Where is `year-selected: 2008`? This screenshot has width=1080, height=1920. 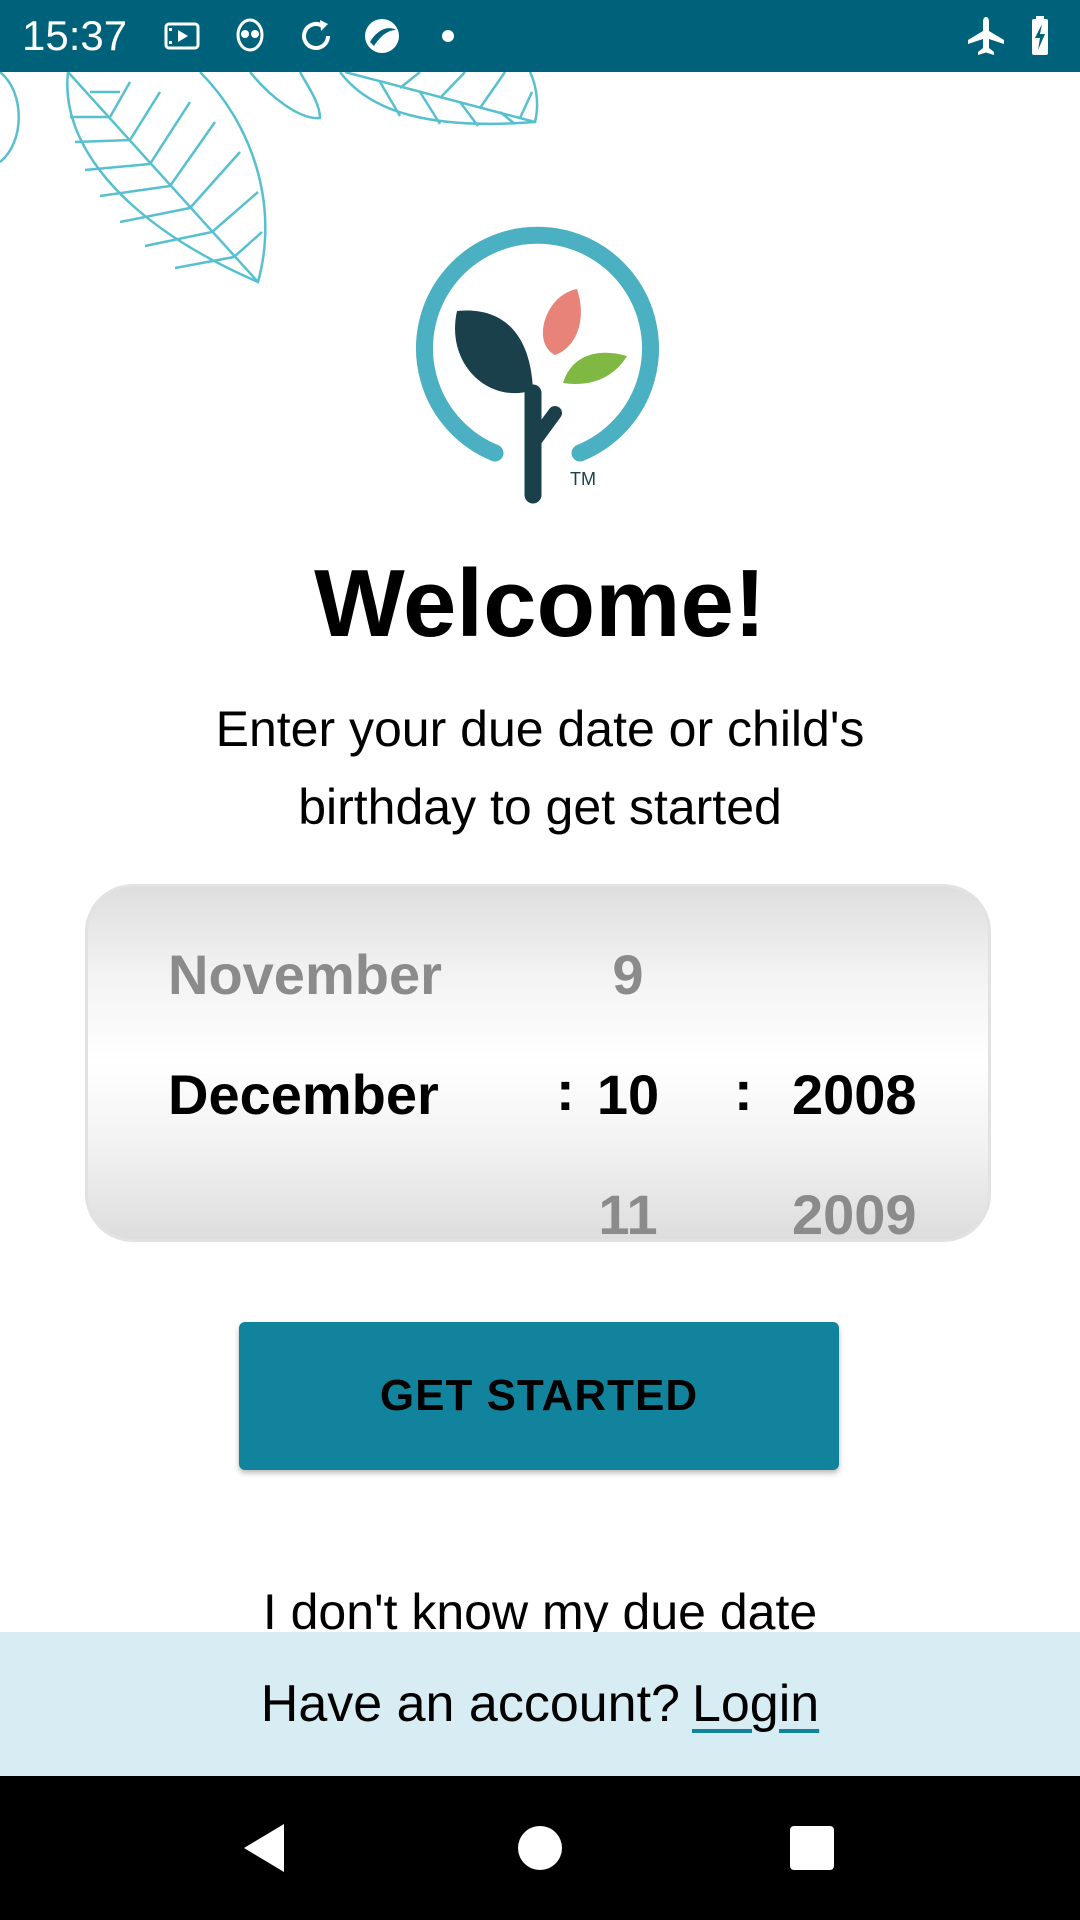 year-selected: 2008 is located at coordinates (854, 1095).